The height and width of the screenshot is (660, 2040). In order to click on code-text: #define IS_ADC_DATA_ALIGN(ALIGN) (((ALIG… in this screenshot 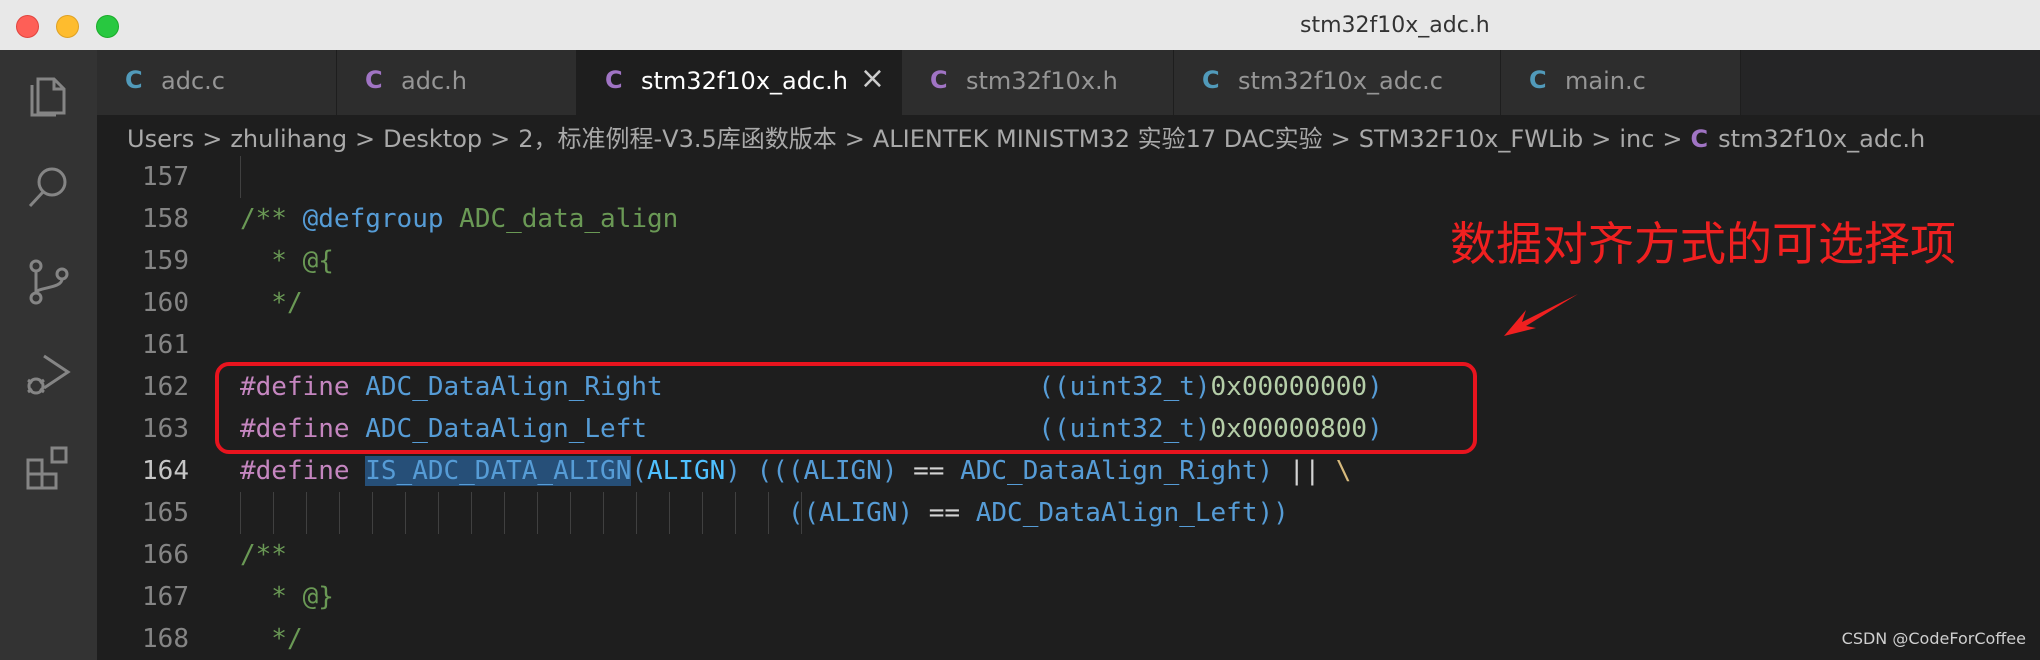, I will do `click(796, 471)`.